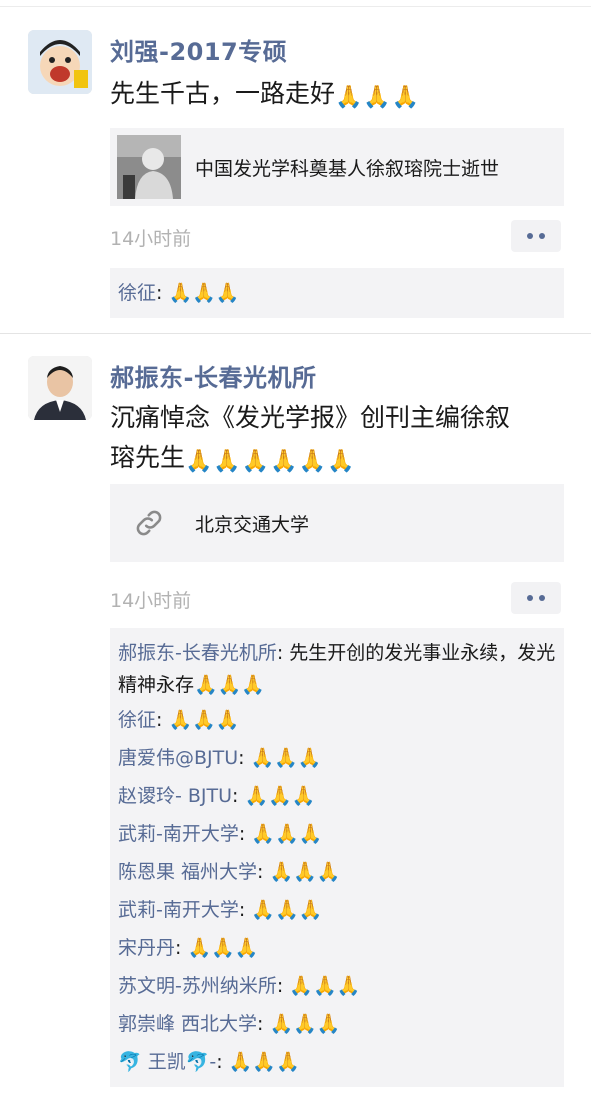  I want to click on comment-author: 苏文明-苏州纳米所, so click(197, 986).